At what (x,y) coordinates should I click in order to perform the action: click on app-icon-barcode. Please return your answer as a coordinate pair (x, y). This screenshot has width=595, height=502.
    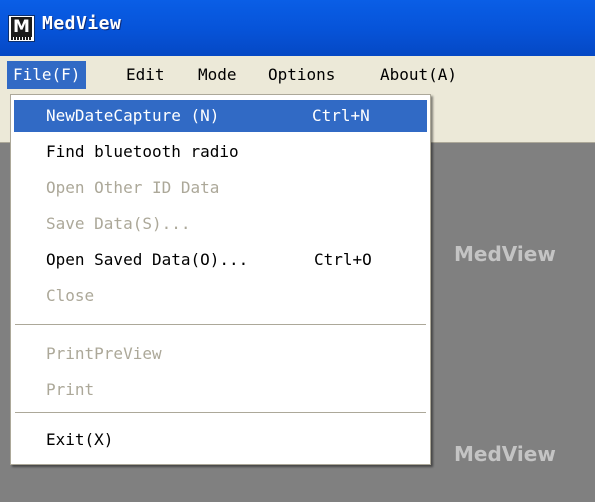
    Looking at the image, I should click on (21, 38).